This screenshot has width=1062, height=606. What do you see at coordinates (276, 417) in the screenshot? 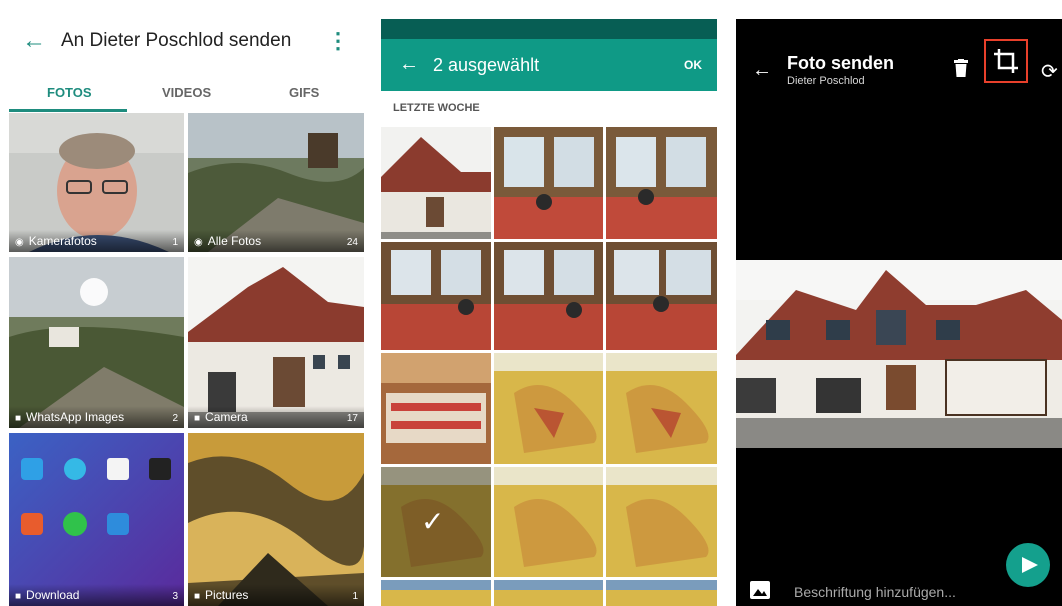
I see `folder-label: ■ Camera 17` at bounding box center [276, 417].